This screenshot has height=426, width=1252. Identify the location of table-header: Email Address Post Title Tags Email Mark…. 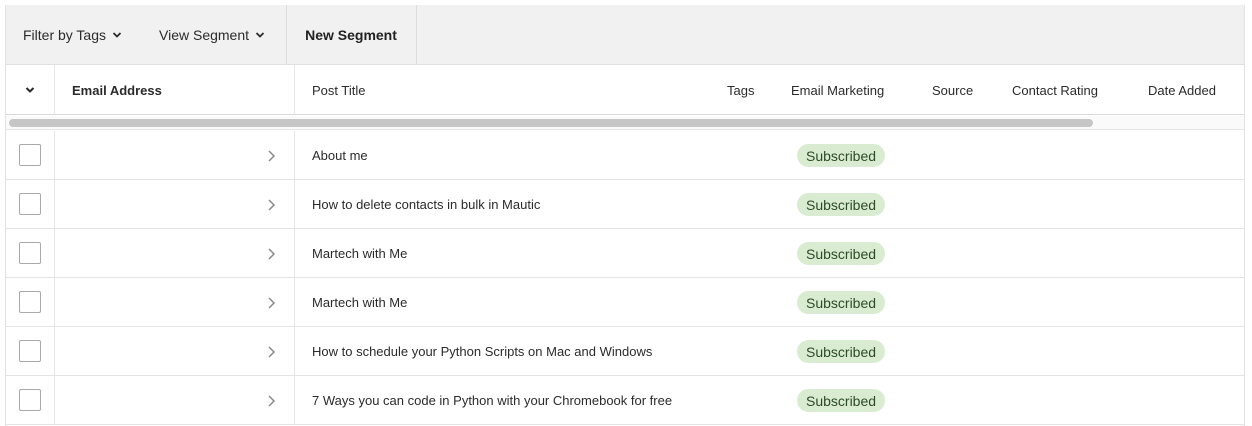
(625, 90).